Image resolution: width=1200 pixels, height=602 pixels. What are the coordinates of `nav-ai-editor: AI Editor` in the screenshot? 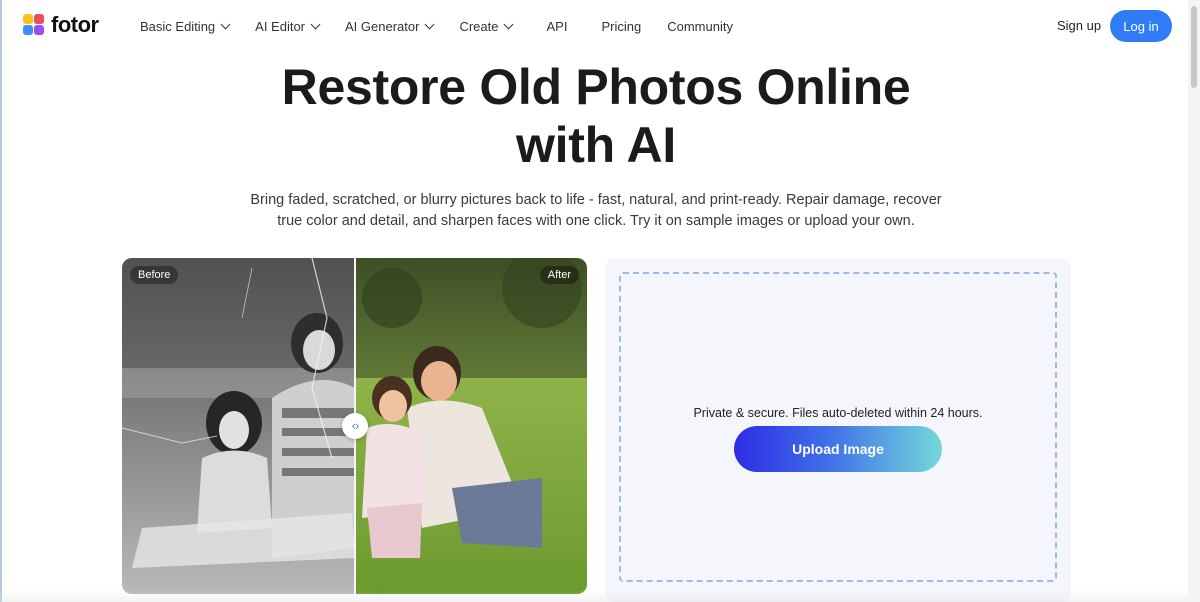 It's located at (288, 26).